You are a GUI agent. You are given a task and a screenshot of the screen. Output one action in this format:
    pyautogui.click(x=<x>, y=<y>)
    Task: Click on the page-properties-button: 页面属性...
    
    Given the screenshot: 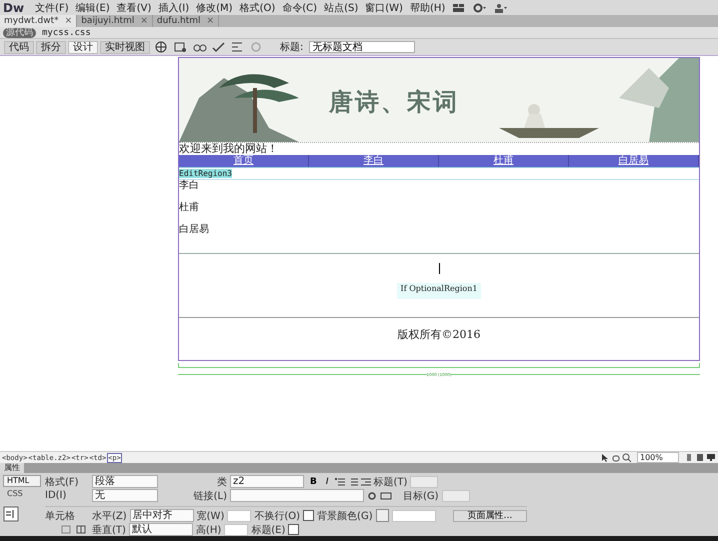 What is the action you would take?
    pyautogui.click(x=490, y=516)
    